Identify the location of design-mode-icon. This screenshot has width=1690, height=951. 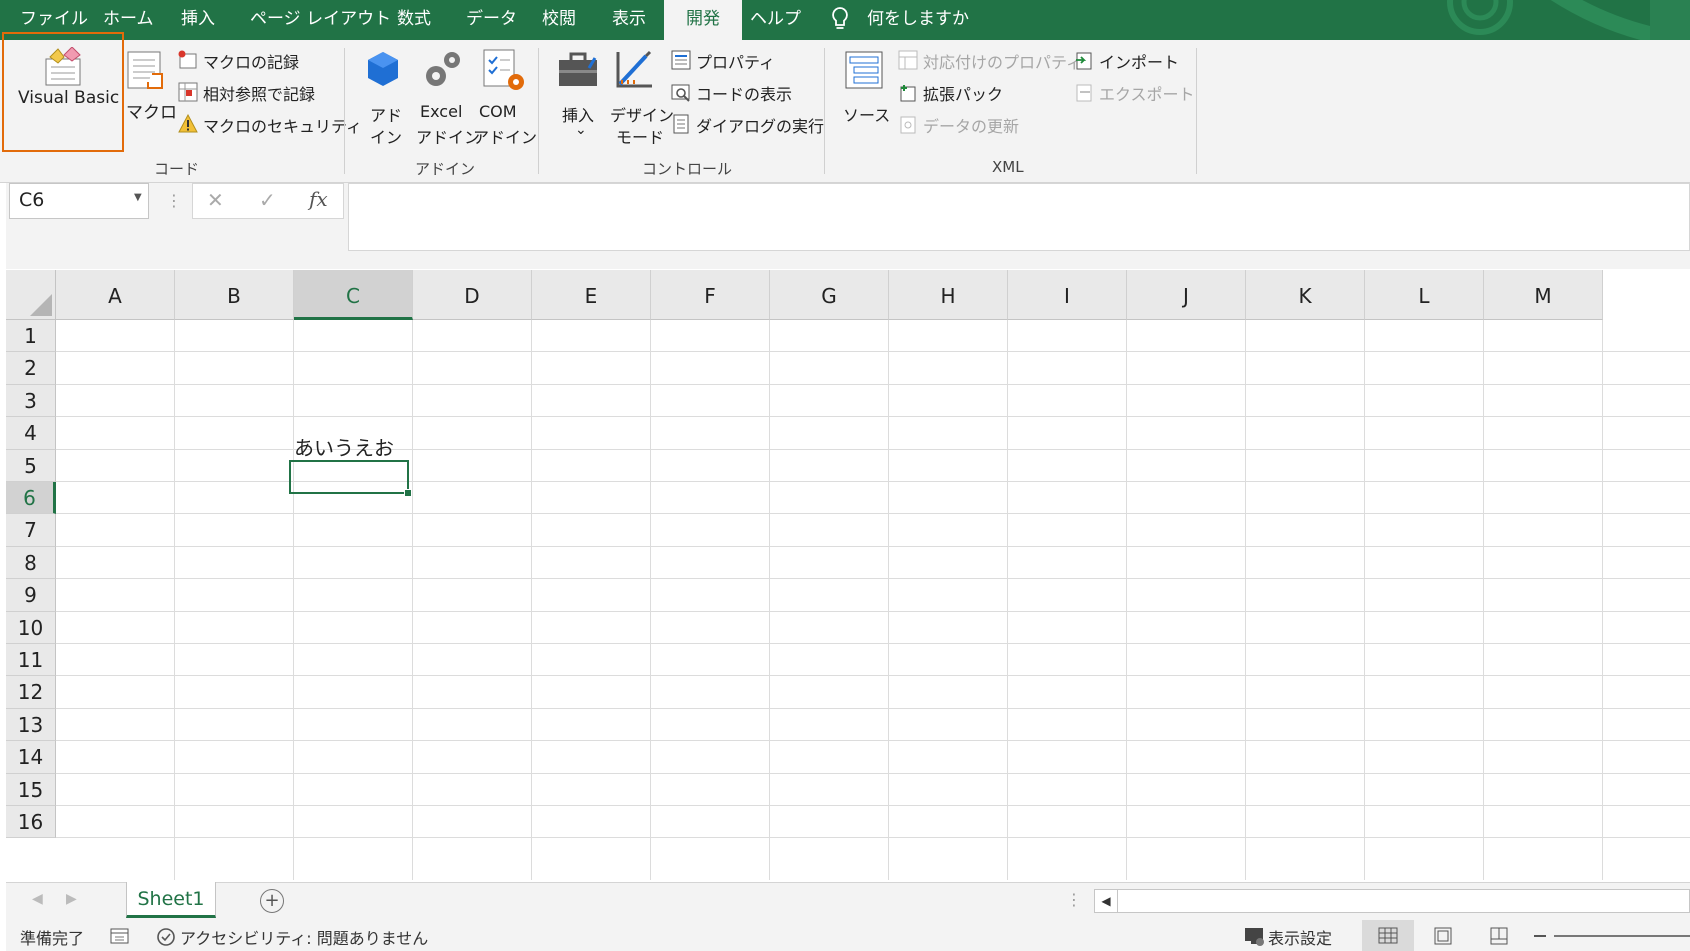
(634, 69).